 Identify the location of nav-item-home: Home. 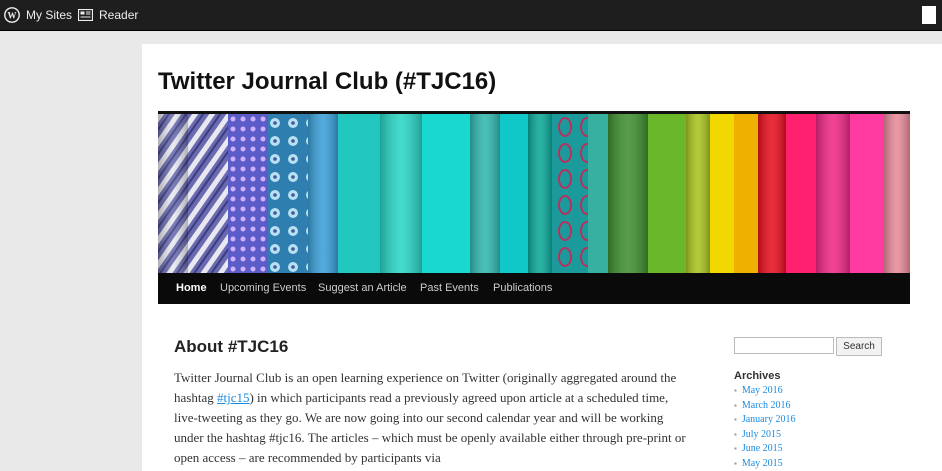
(191, 288).